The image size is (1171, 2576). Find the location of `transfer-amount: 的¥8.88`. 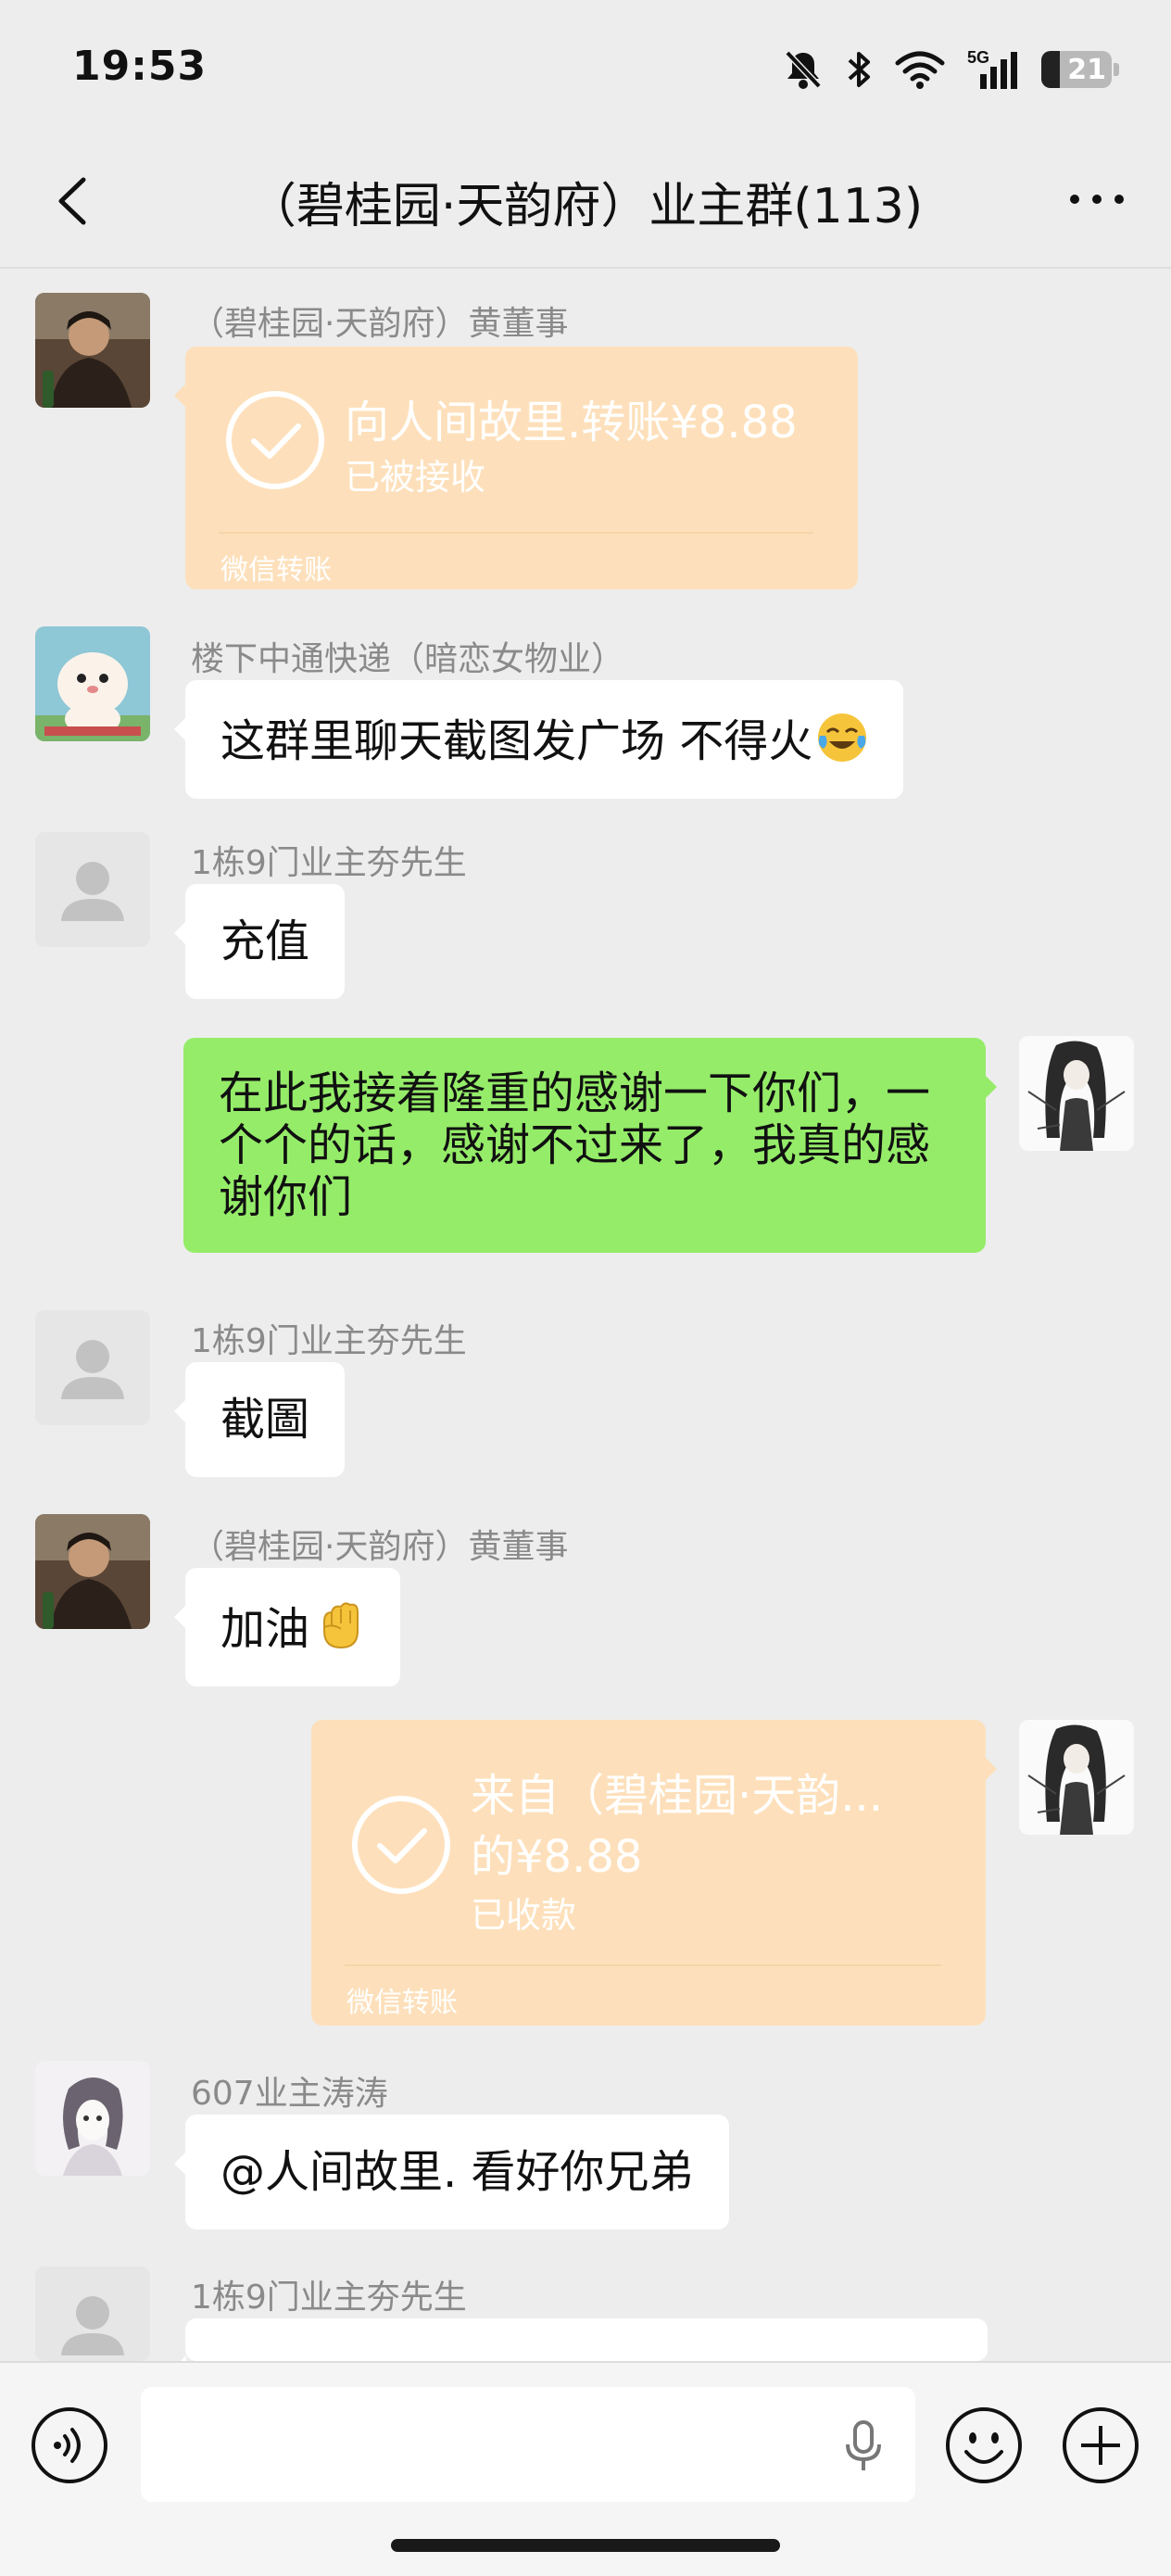

transfer-amount: 的¥8.88 is located at coordinates (557, 1857).